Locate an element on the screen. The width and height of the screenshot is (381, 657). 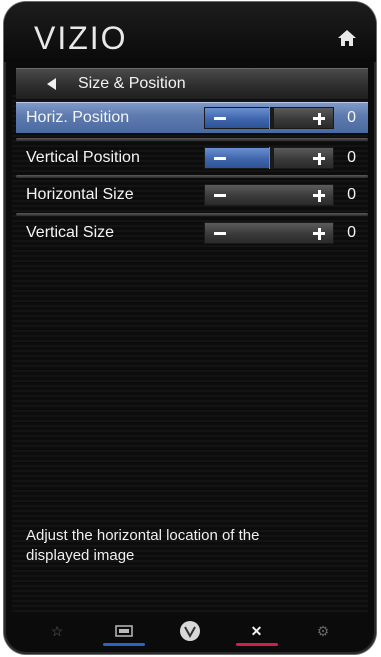
row-label: Horiz. Position is located at coordinates (78, 117).